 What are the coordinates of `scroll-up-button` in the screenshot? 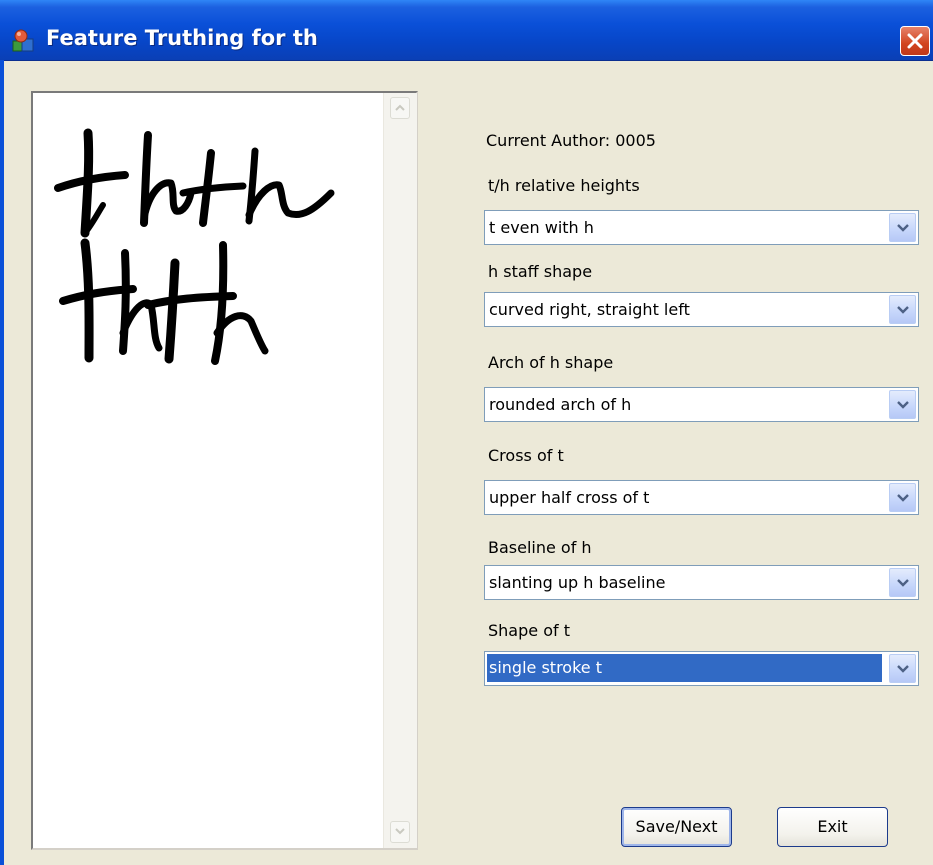 It's located at (400, 108).